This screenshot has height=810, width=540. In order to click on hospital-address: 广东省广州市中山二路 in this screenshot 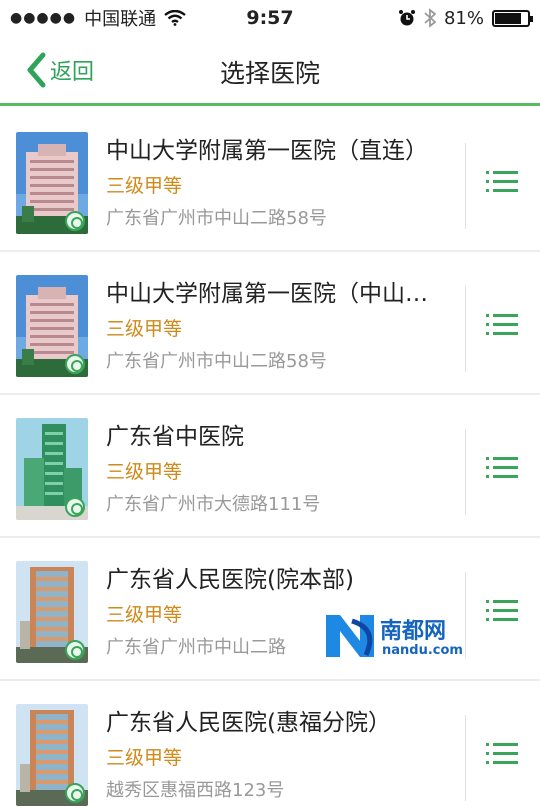, I will do `click(196, 647)`.